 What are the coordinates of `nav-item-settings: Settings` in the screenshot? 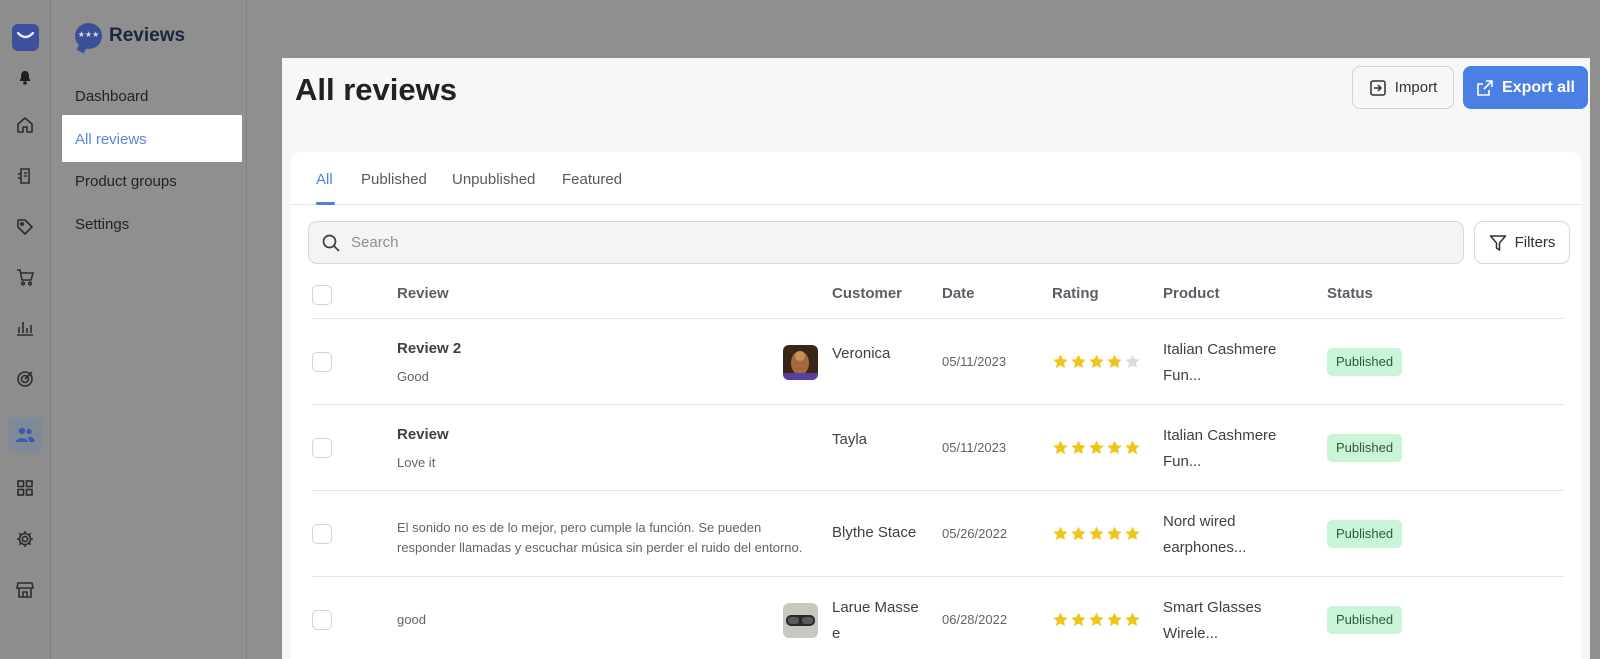 It's located at (102, 224).